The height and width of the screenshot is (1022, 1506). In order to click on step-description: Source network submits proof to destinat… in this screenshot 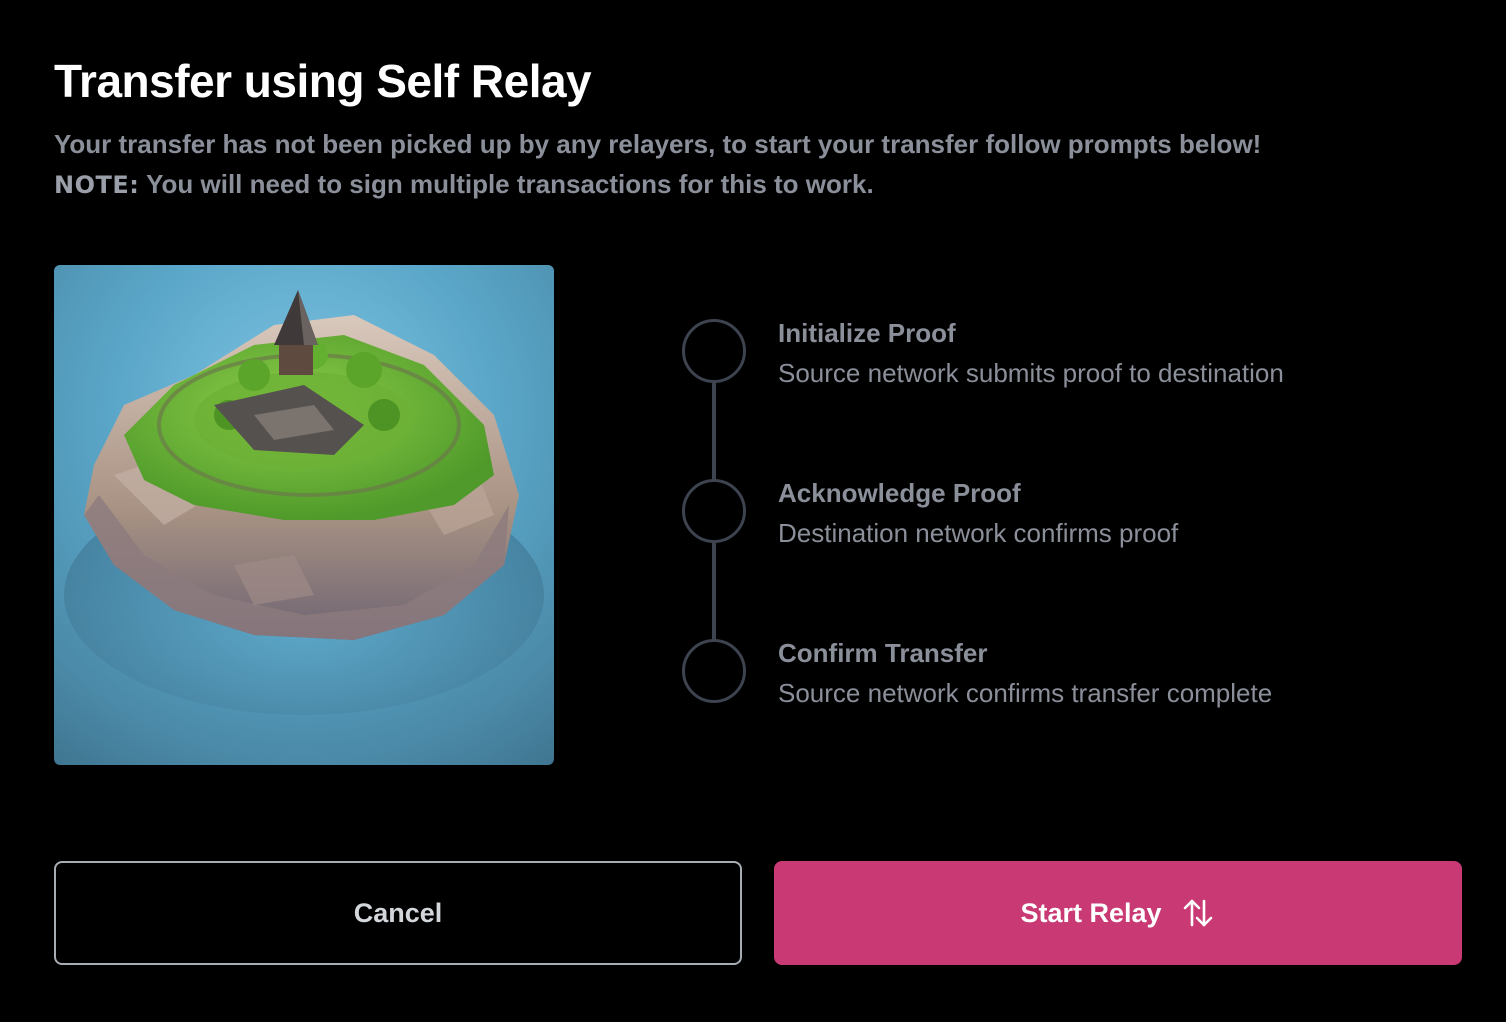, I will do `click(1031, 373)`.